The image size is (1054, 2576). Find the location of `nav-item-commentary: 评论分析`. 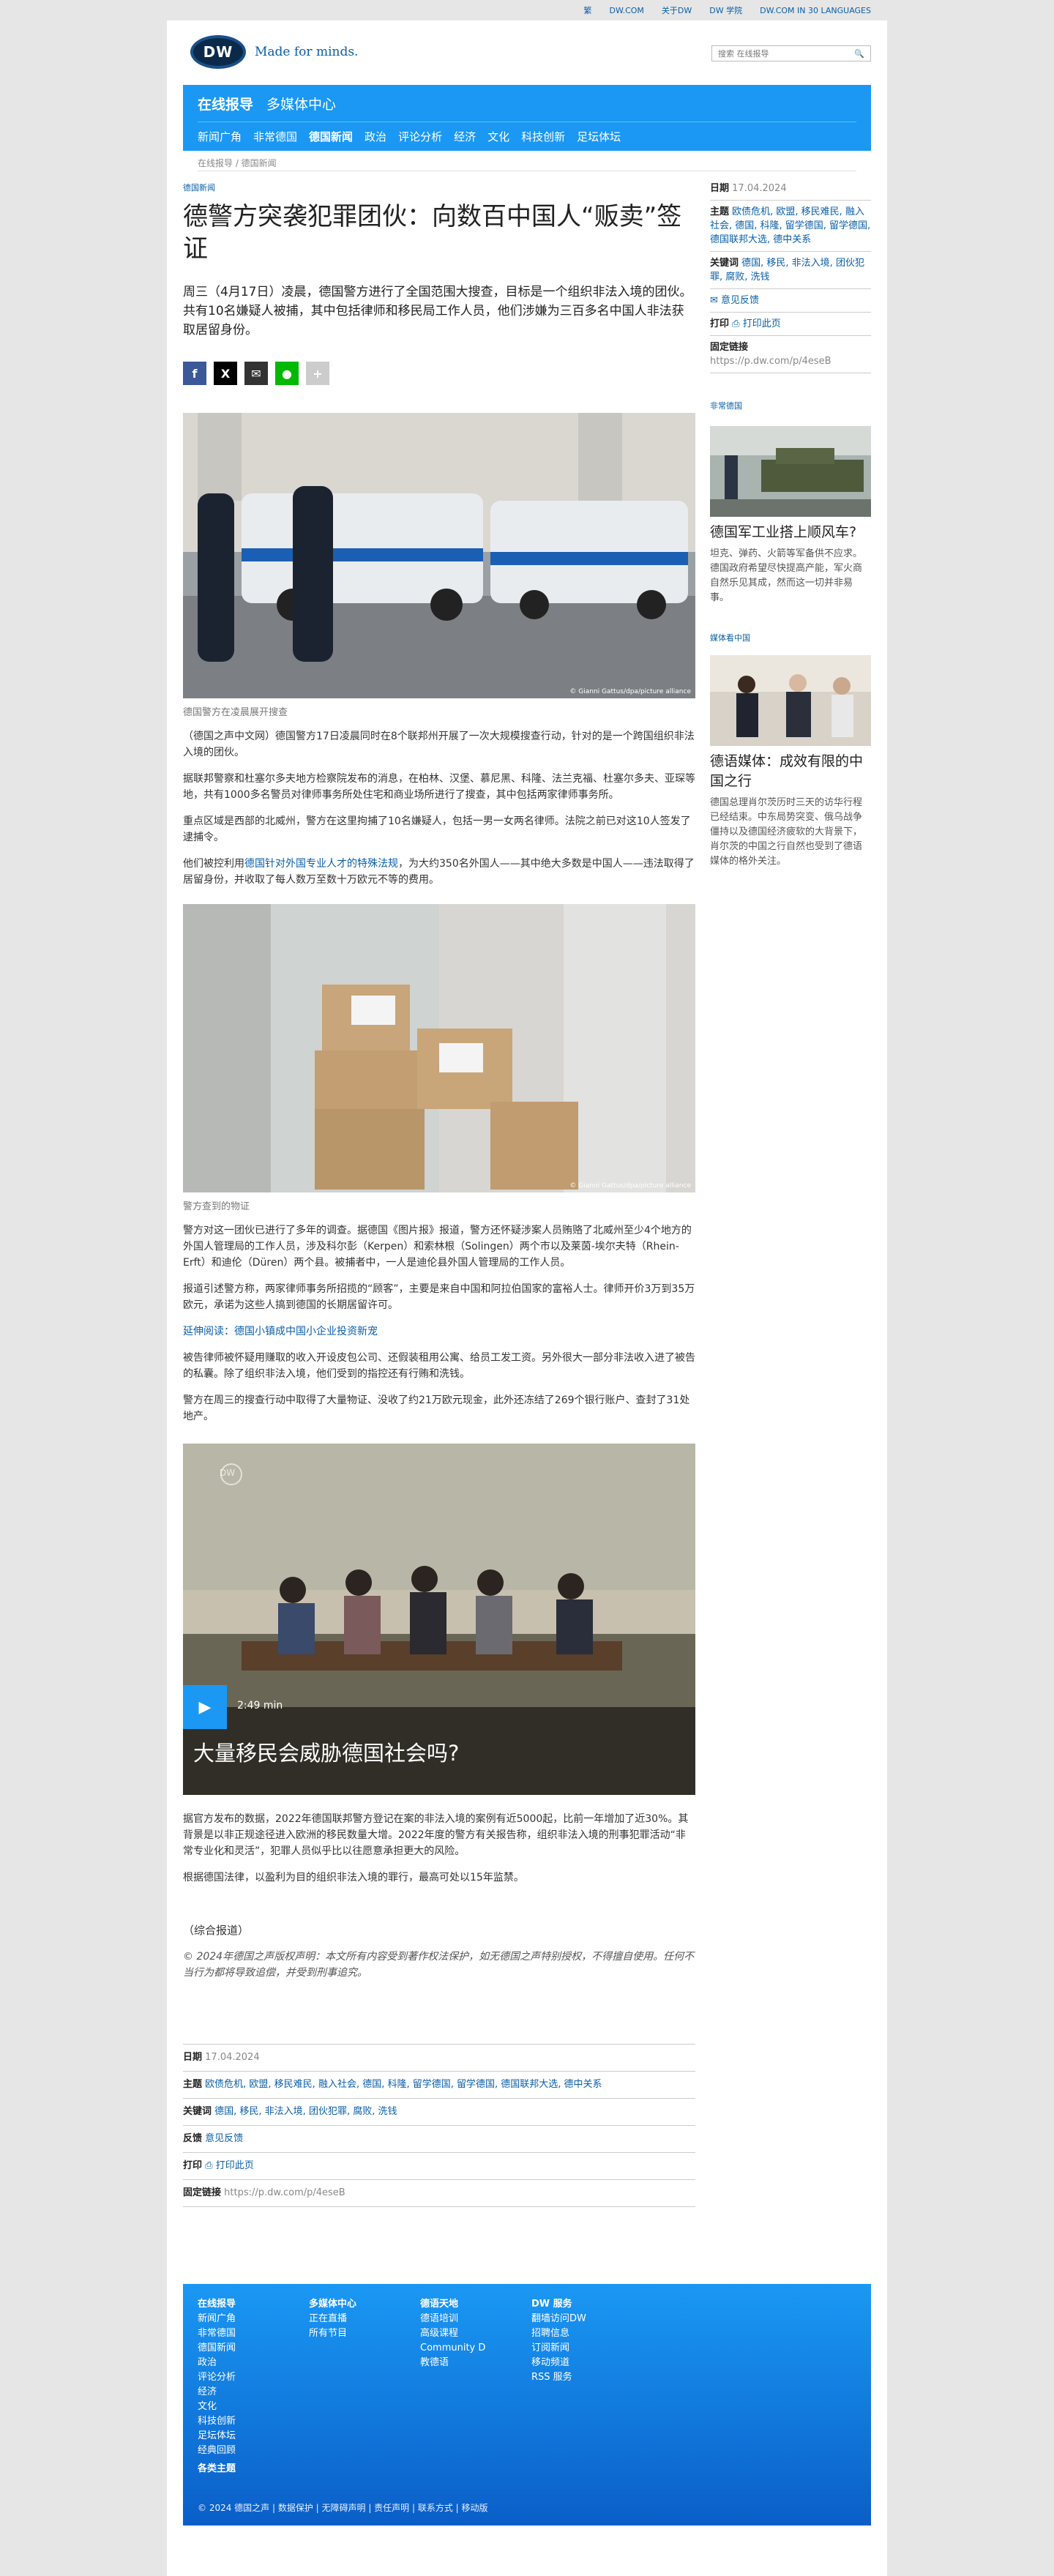

nav-item-commentary: 评论分析 is located at coordinates (420, 136).